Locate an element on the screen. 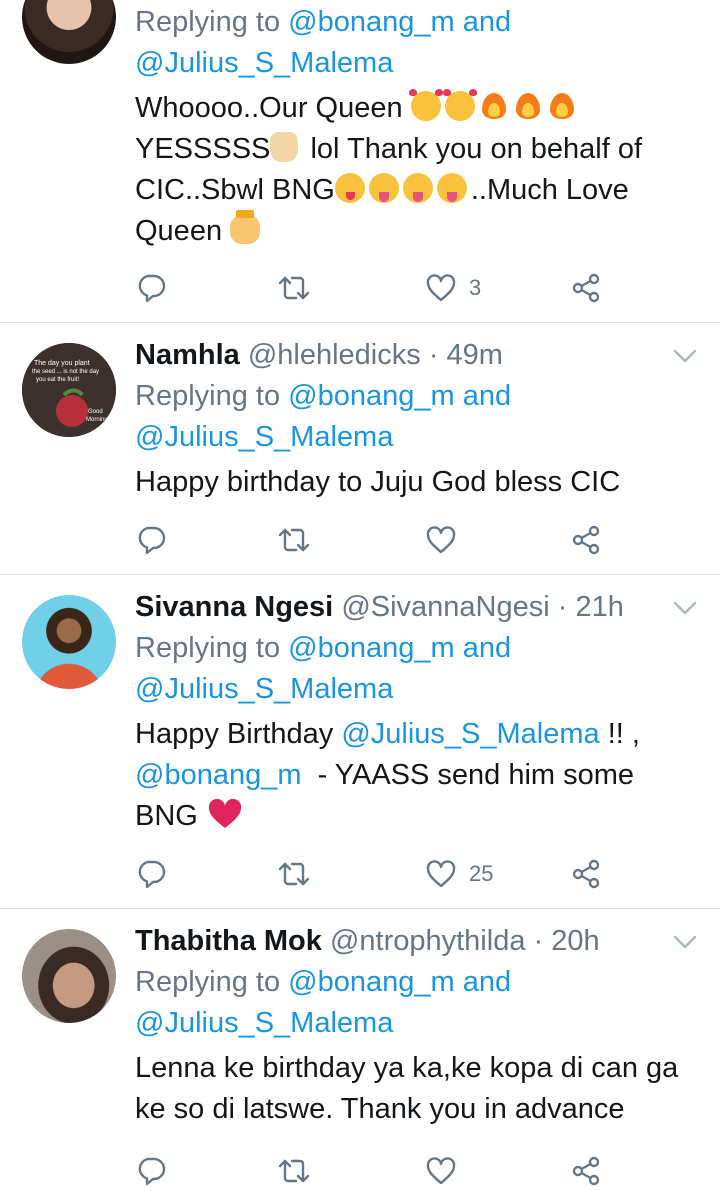 The image size is (720, 1191). timestamp: · 21h is located at coordinates (591, 607).